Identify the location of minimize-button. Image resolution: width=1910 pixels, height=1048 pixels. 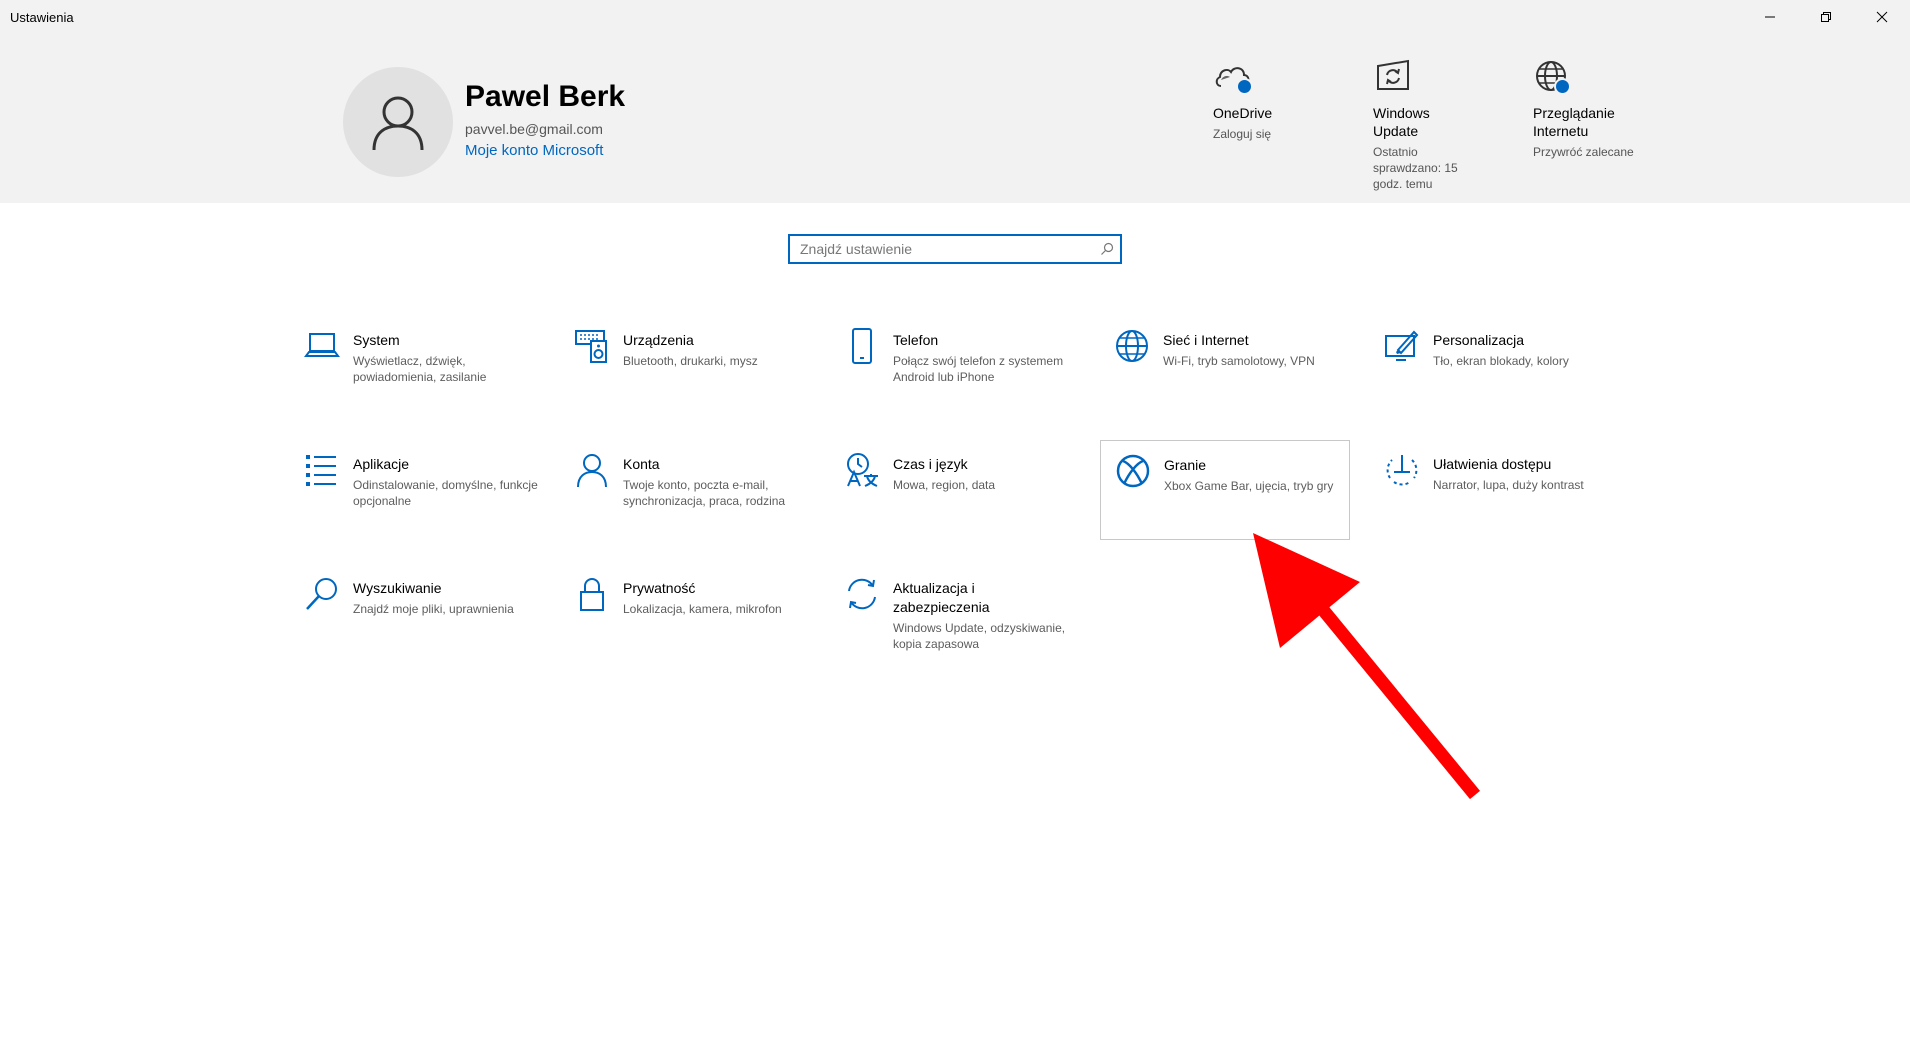
(1770, 17).